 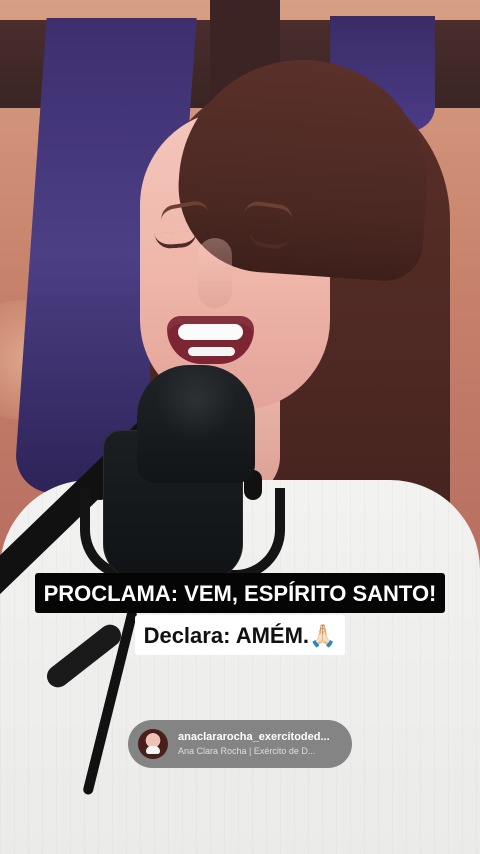 What do you see at coordinates (210, 332) in the screenshot?
I see `teeth-top` at bounding box center [210, 332].